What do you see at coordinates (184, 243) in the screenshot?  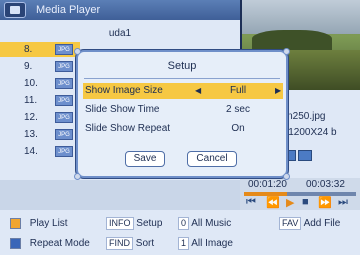 I see `key-1: 1` at bounding box center [184, 243].